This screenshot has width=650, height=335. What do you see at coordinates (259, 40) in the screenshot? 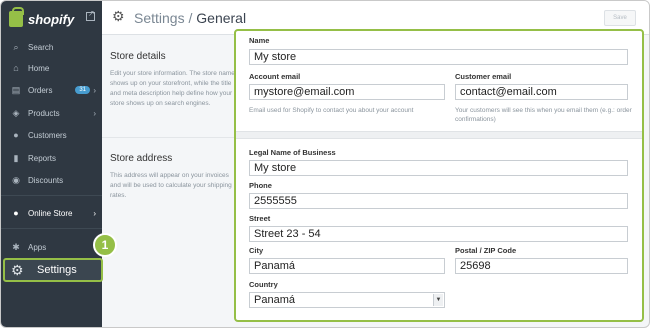
I see `name-label: Name` at bounding box center [259, 40].